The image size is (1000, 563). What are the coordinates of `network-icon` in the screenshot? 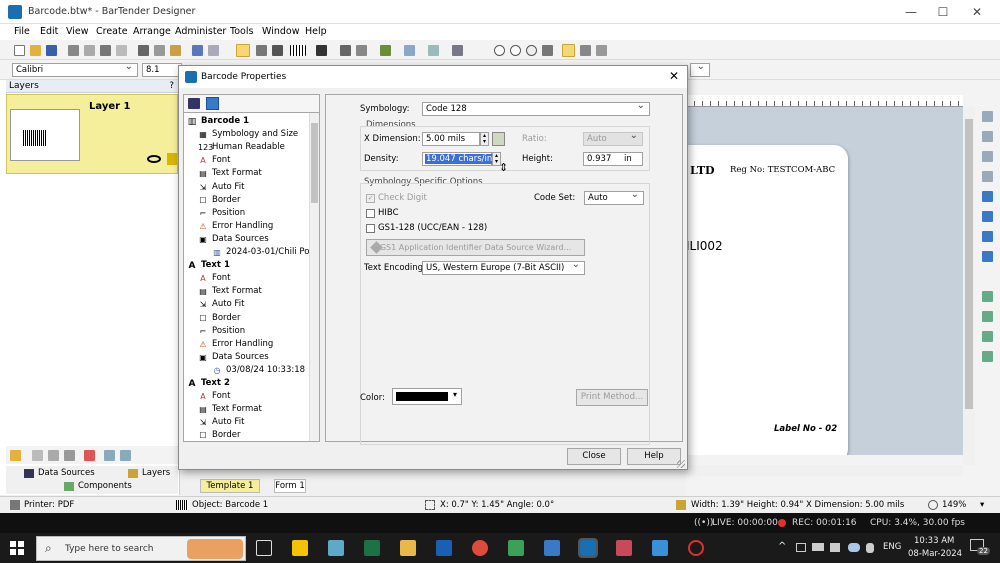 It's located at (801, 547).